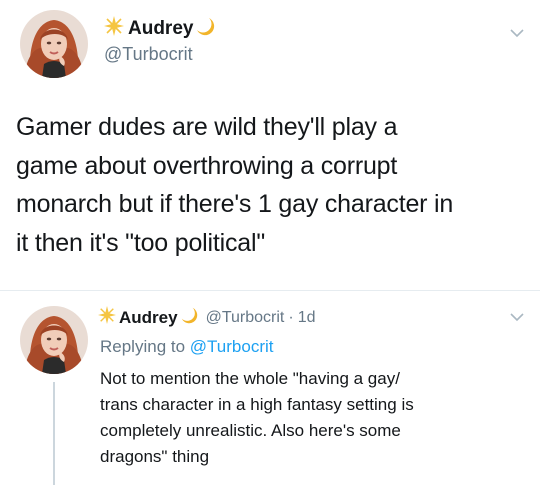  I want to click on author-name-row: Audrey, so click(159, 28).